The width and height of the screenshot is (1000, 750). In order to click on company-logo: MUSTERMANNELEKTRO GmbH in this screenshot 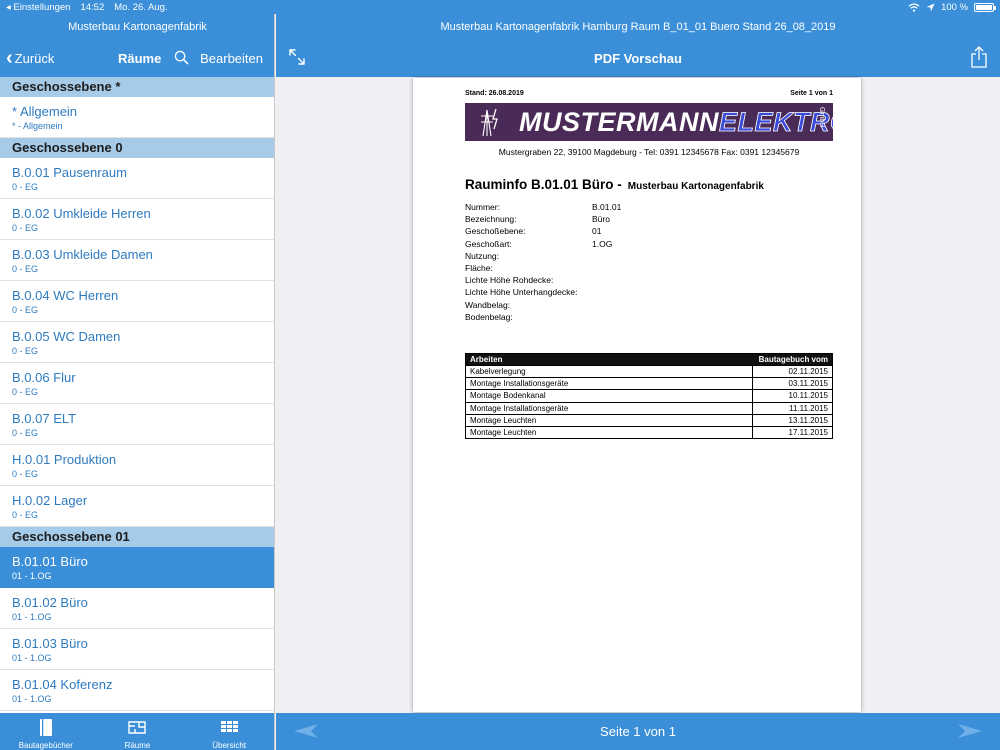, I will do `click(649, 122)`.